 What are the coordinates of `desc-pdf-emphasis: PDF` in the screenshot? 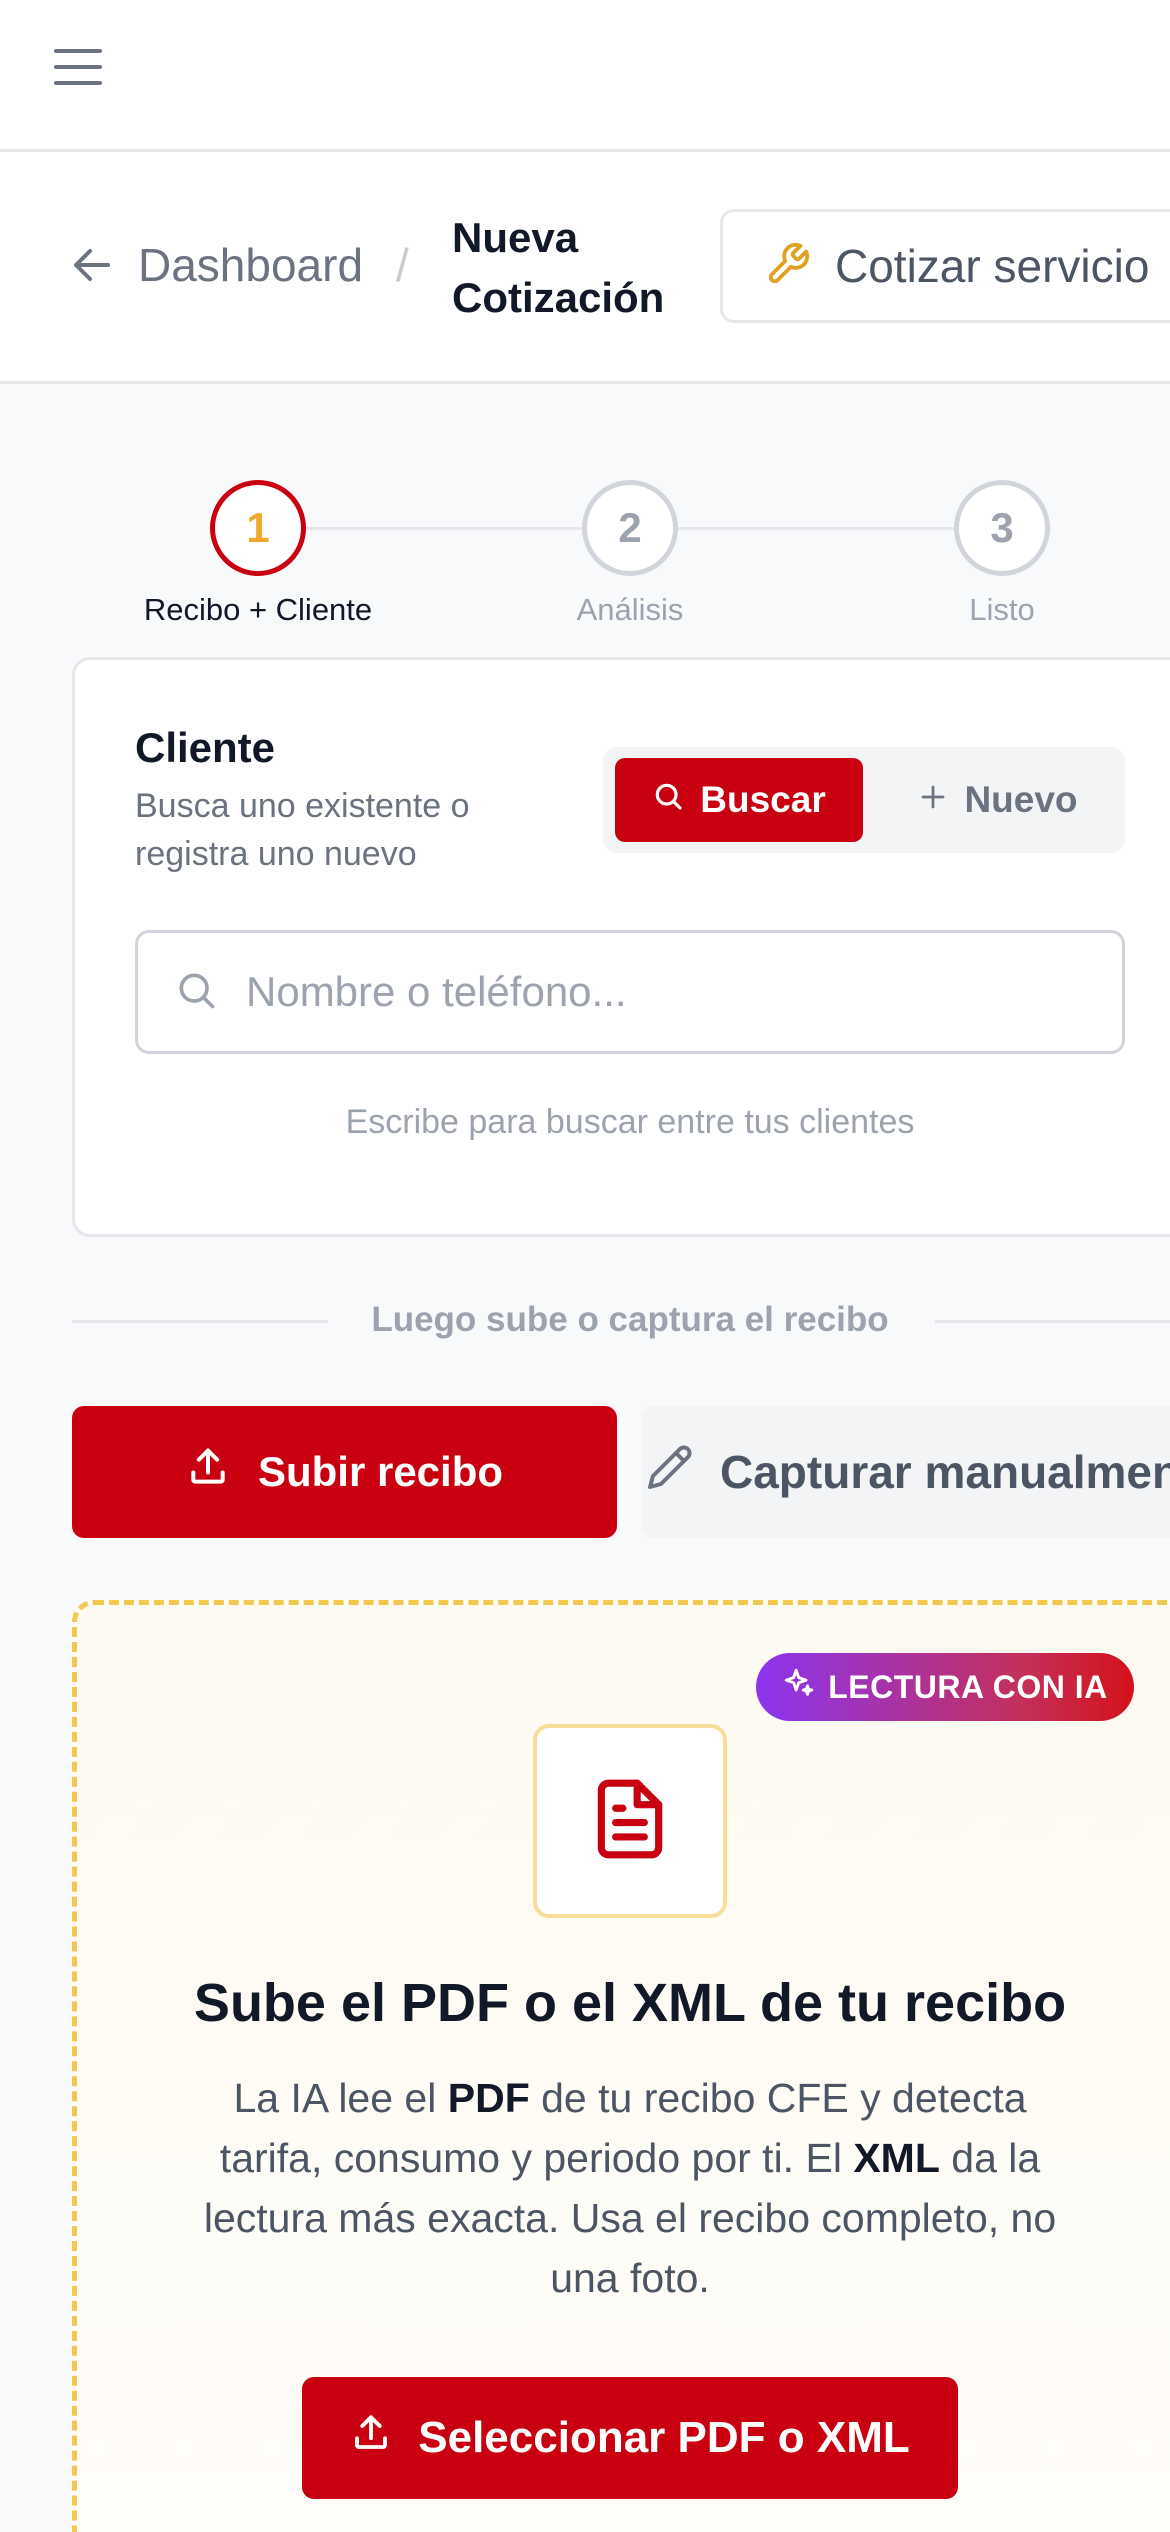 It's located at (488, 2098).